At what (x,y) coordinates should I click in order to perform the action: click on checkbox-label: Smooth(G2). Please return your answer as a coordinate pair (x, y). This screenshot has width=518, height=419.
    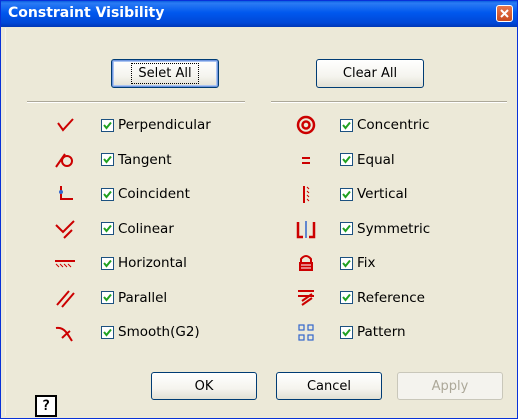
    Looking at the image, I should click on (159, 332).